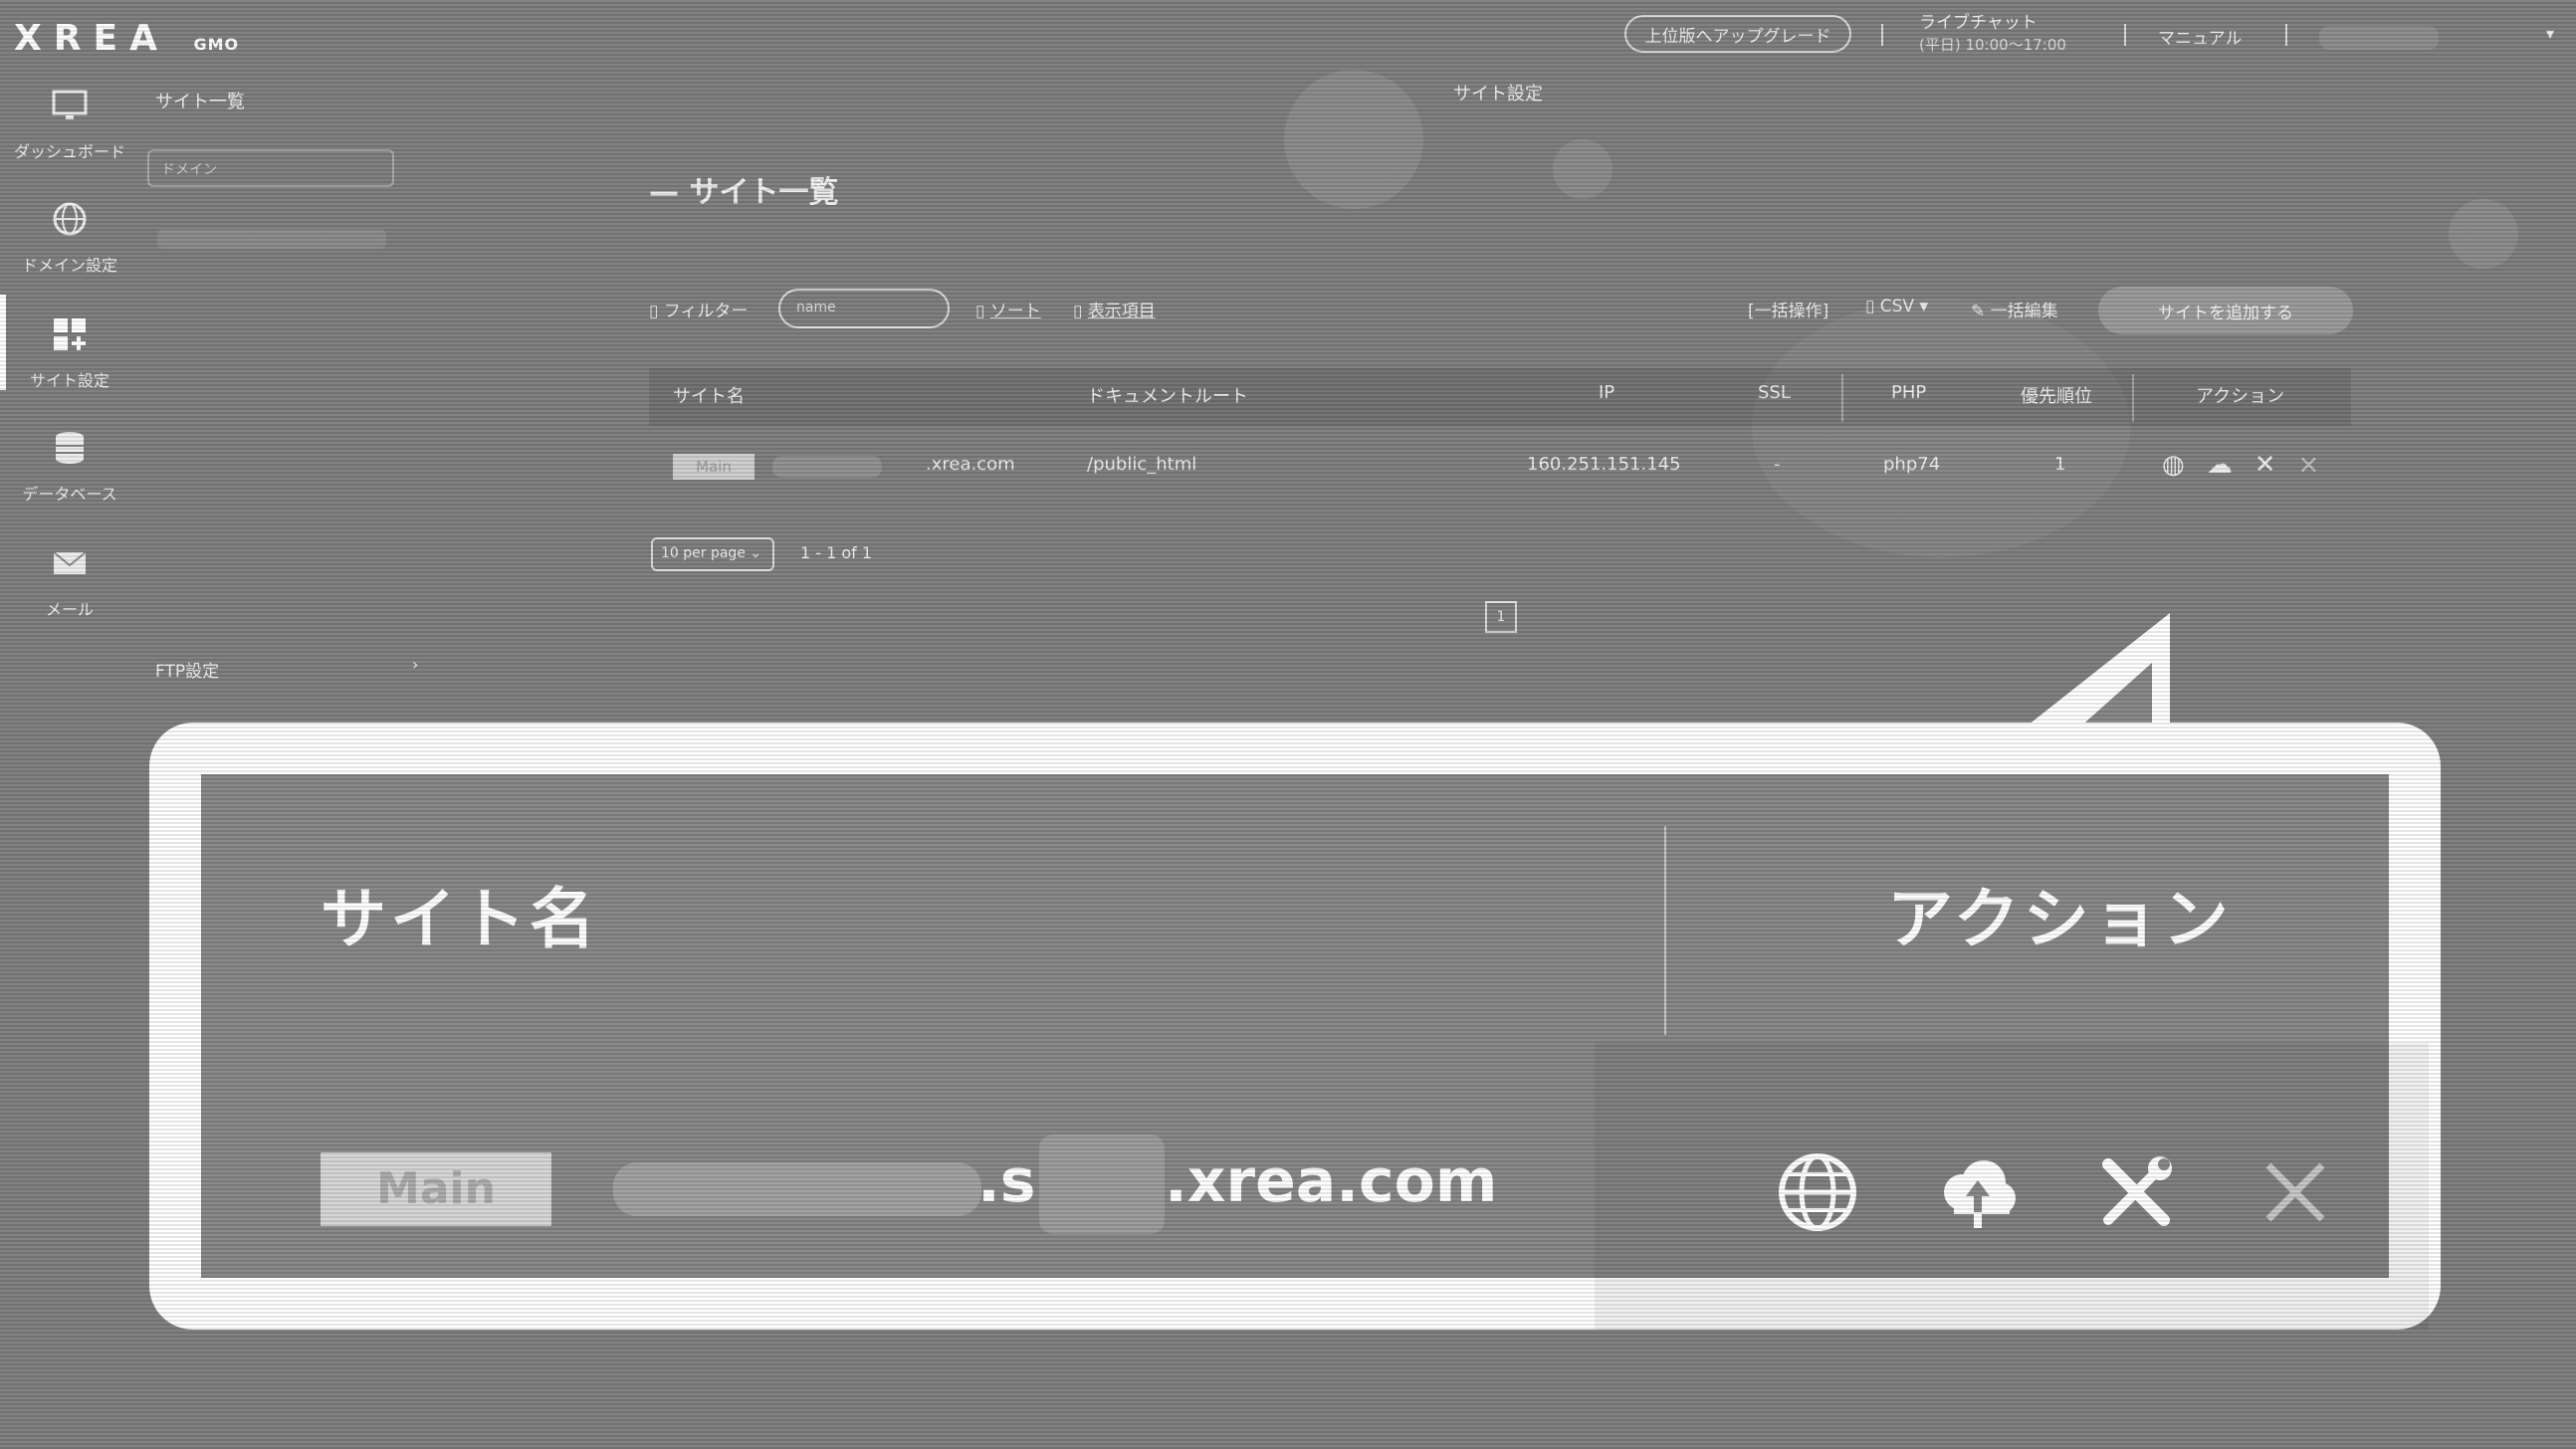  I want to click on filter-input: name, so click(864, 308).